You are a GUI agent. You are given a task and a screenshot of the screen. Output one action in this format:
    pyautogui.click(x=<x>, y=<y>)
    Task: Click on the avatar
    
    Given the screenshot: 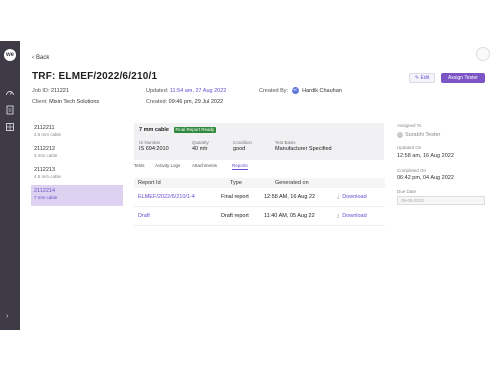 What is the action you would take?
    pyautogui.click(x=400, y=135)
    